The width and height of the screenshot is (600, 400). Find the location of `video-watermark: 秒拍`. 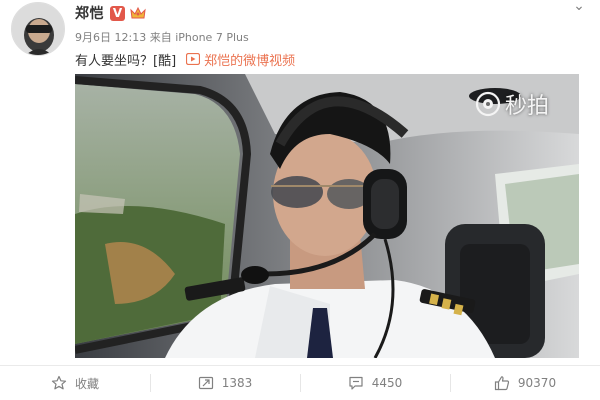

video-watermark: 秒拍 is located at coordinates (512, 104).